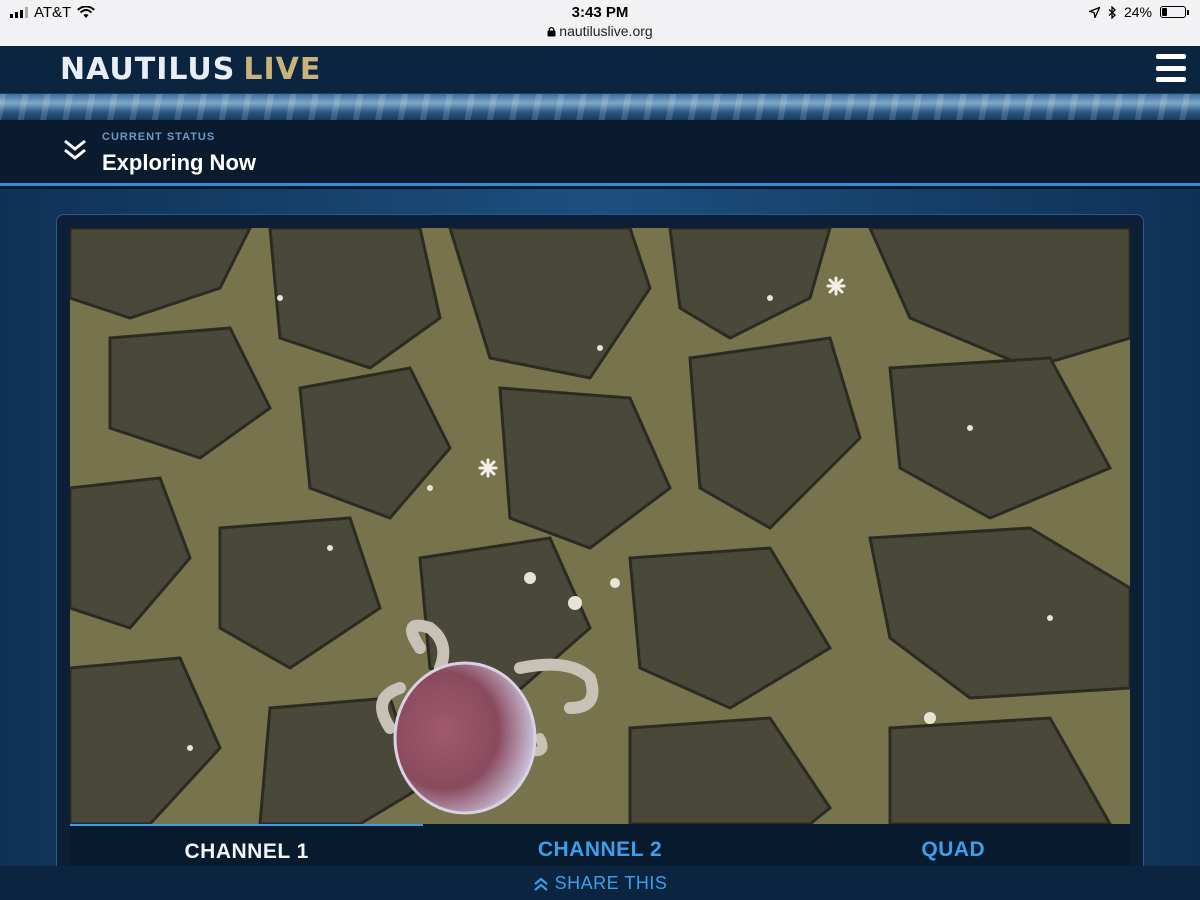 This screenshot has height=900, width=1200. Describe the element at coordinates (1174, 12) in the screenshot. I see `battery-icon` at that location.